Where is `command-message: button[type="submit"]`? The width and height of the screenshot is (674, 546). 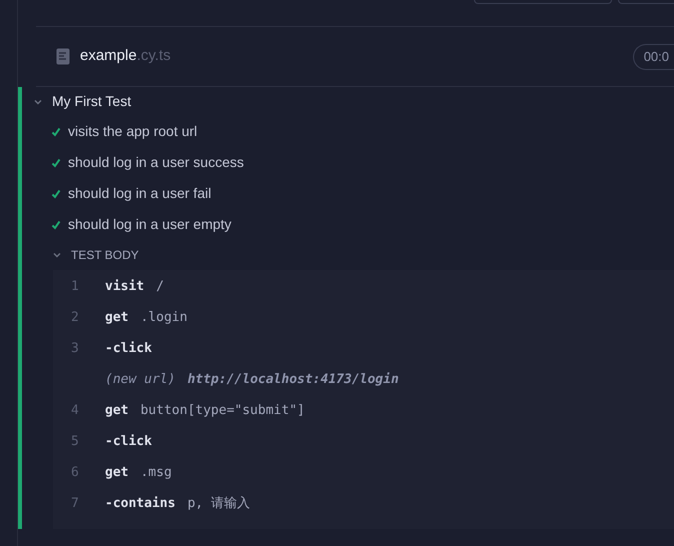
command-message: button[type="submit"] is located at coordinates (222, 411).